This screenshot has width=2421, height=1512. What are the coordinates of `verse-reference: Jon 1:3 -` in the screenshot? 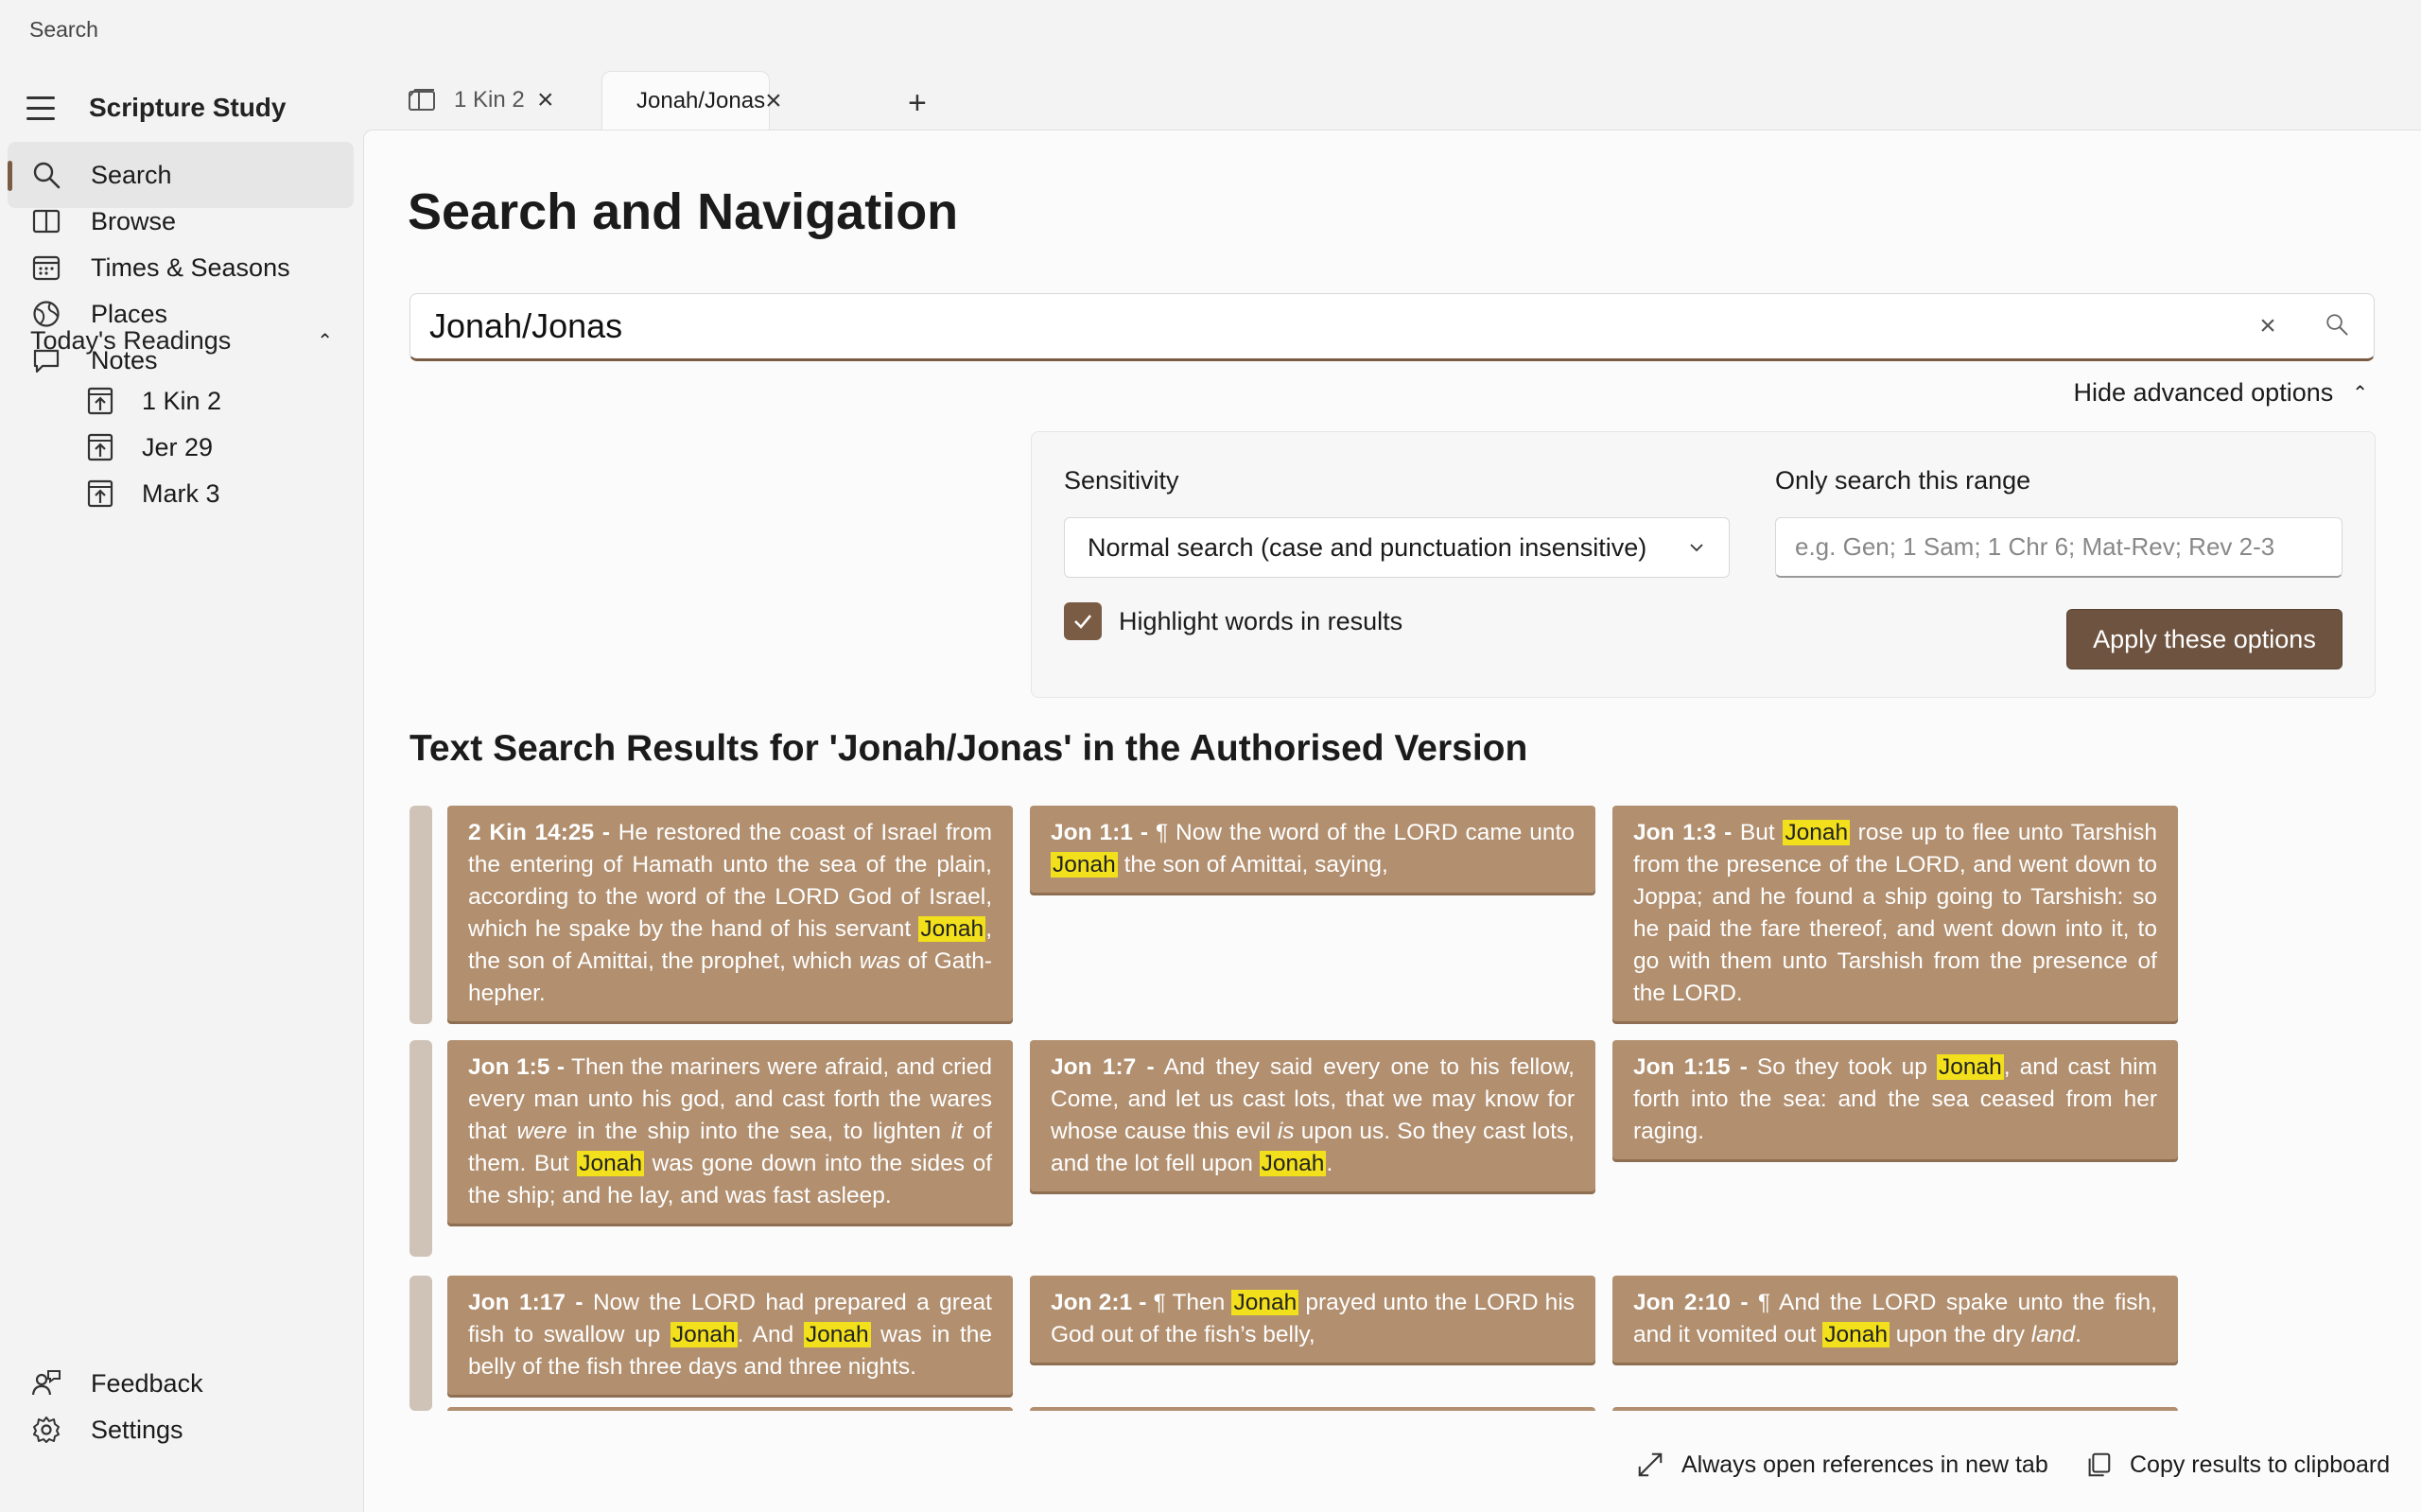 It's located at (1682, 833).